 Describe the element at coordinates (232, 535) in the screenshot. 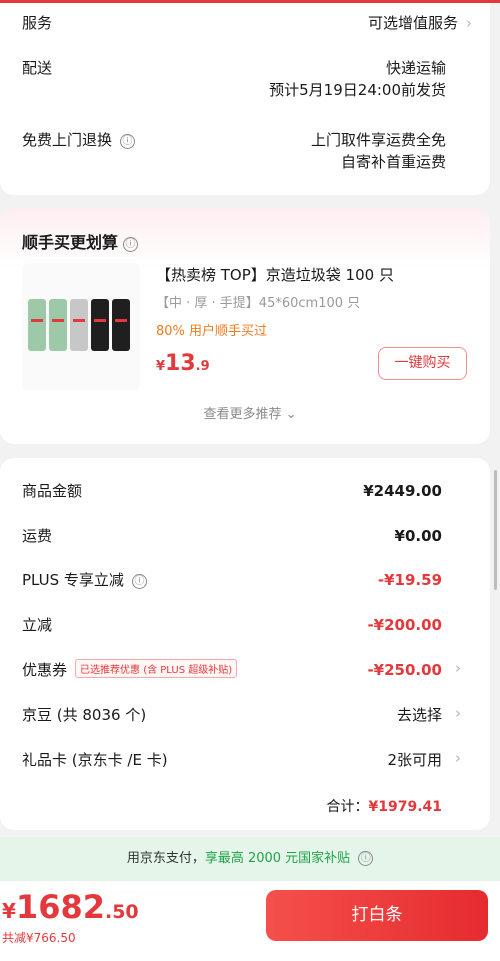

I see `shipping-row: 运费 ¥0.00` at that location.